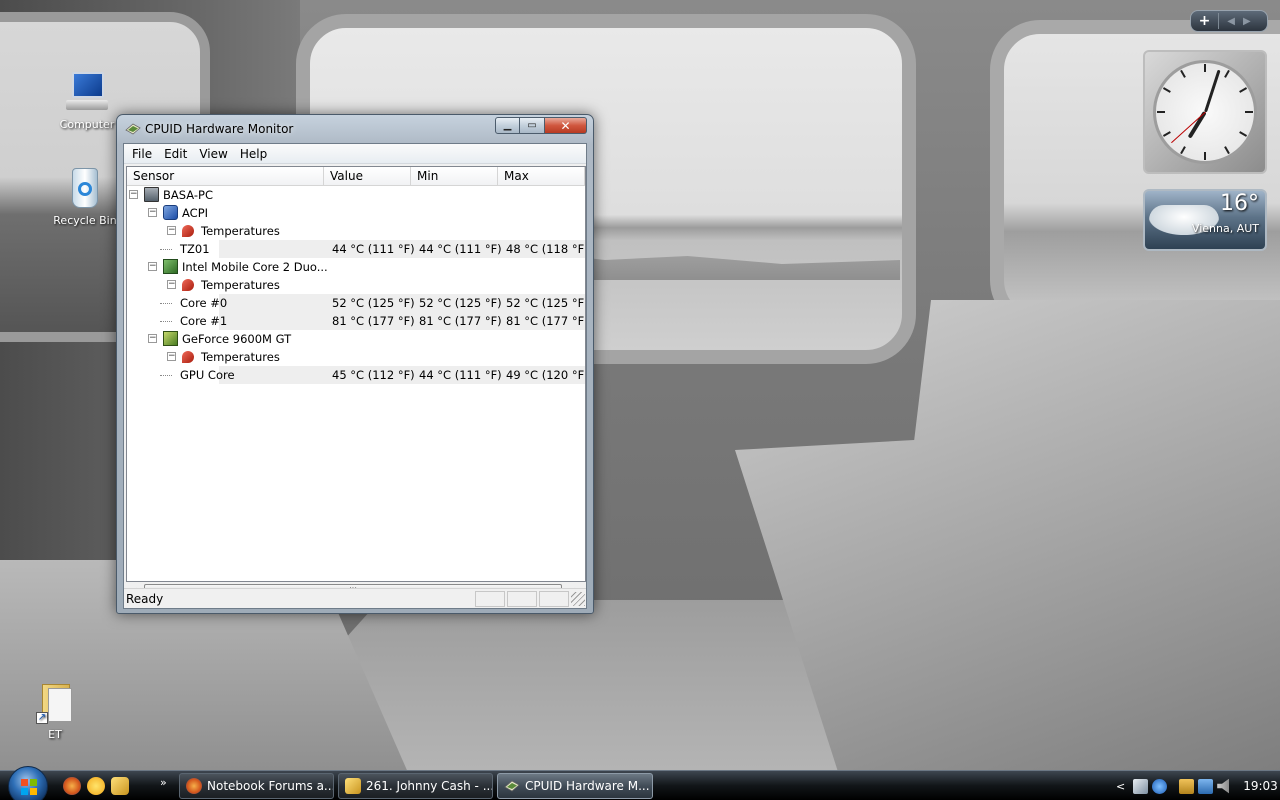 This screenshot has height=800, width=1280. Describe the element at coordinates (55, 703) in the screenshot. I see `folder-shortcut-icon: ↗` at that location.